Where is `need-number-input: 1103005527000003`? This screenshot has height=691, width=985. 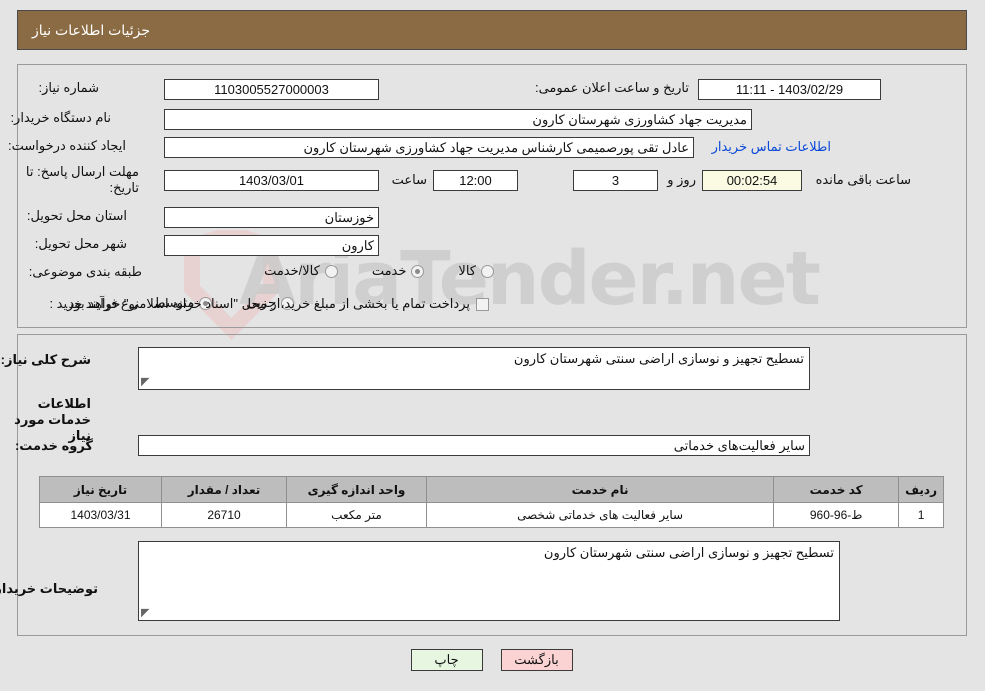 need-number-input: 1103005527000003 is located at coordinates (272, 89).